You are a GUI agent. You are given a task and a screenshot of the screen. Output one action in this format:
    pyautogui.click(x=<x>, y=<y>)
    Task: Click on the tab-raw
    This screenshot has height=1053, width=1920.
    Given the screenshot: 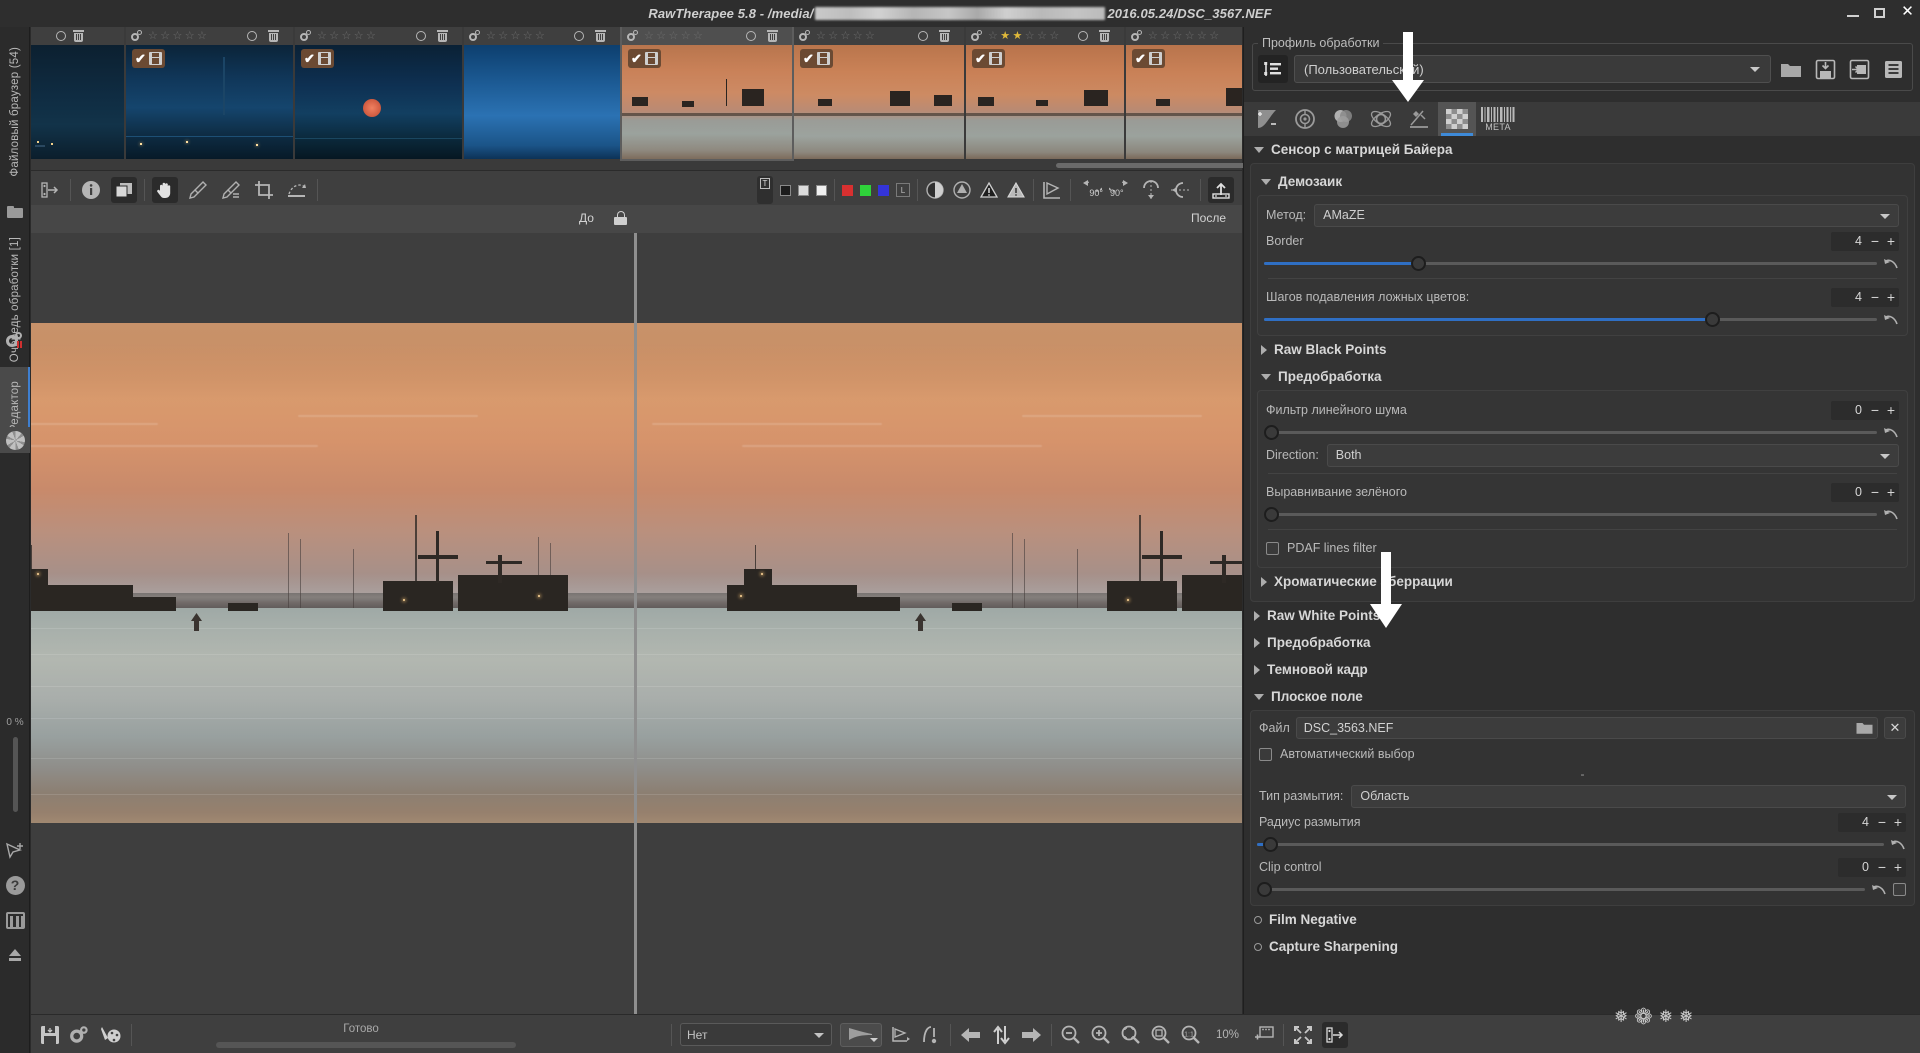 What is the action you would take?
    pyautogui.click(x=1457, y=119)
    